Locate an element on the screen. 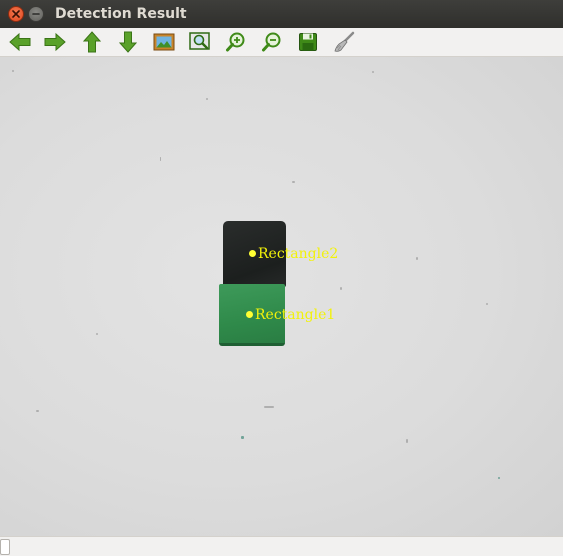 This screenshot has width=563, height=556. arrow-up-icon is located at coordinates (92, 42).